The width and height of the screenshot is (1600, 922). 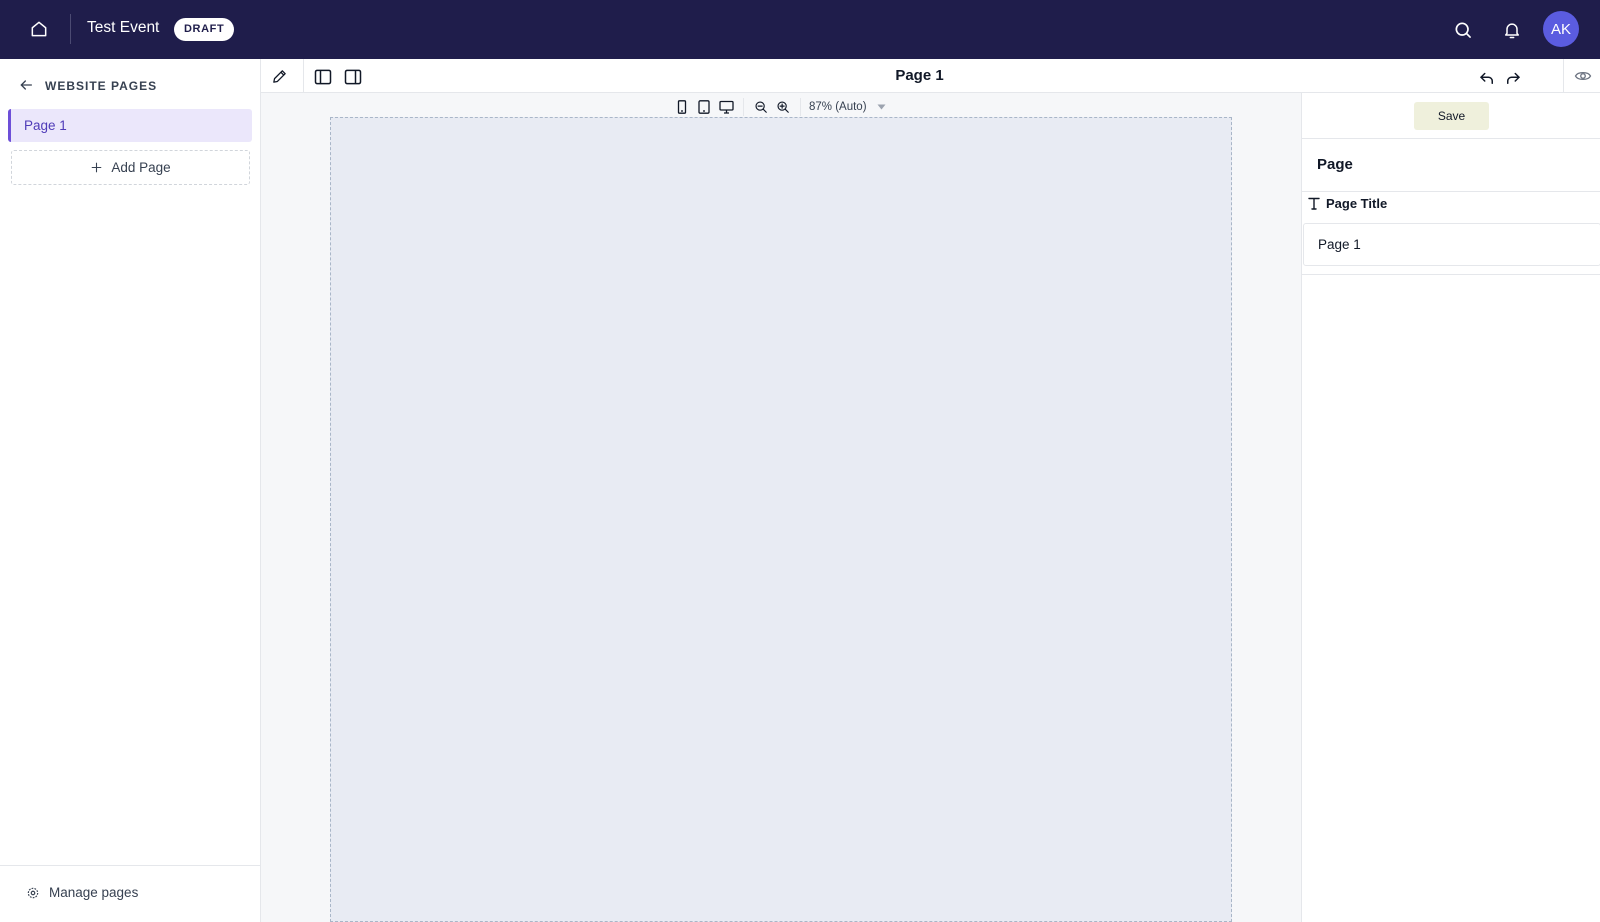 What do you see at coordinates (96, 167) in the screenshot?
I see `plus-icon` at bounding box center [96, 167].